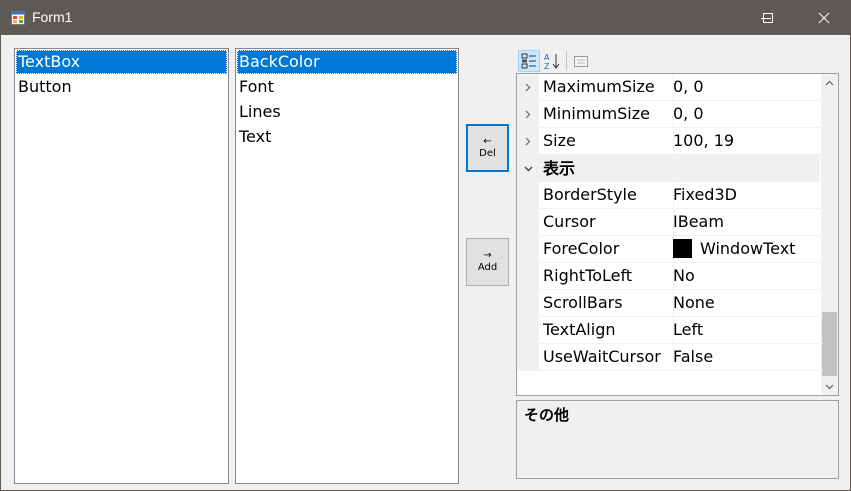 Image resolution: width=851 pixels, height=491 pixels. I want to click on property-name: Size, so click(606, 141).